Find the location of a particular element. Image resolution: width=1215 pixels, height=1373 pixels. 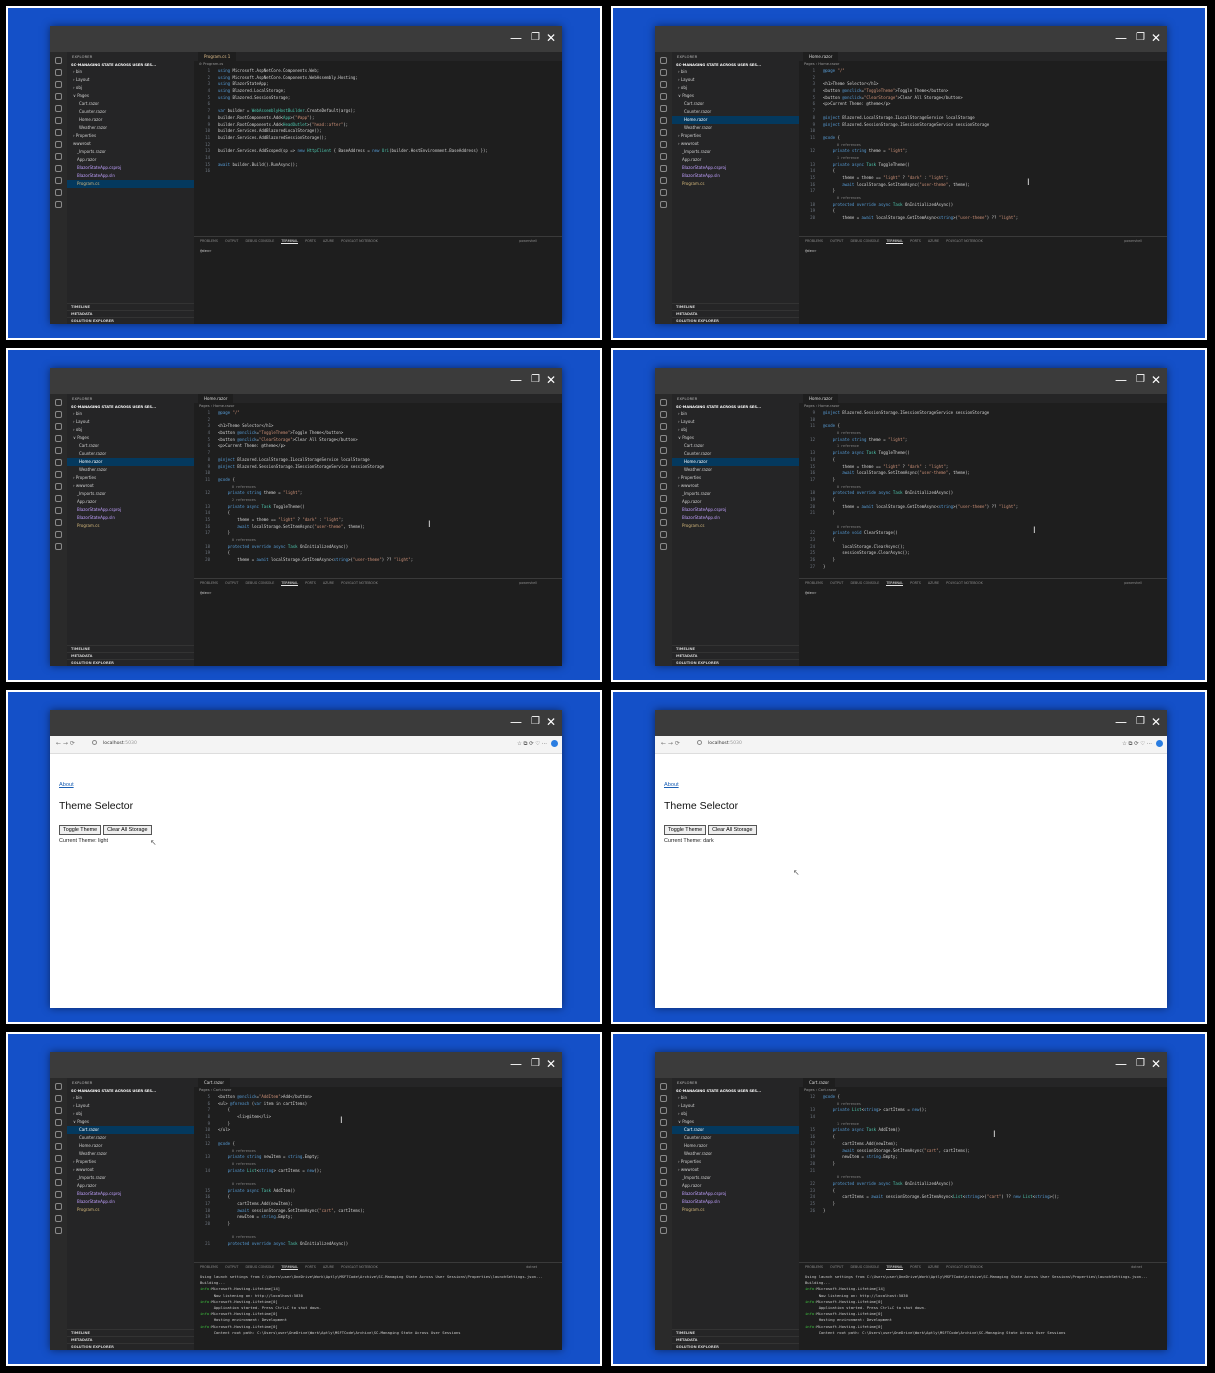

breadcrumb: Pages › Home.razor is located at coordinates (983, 406).